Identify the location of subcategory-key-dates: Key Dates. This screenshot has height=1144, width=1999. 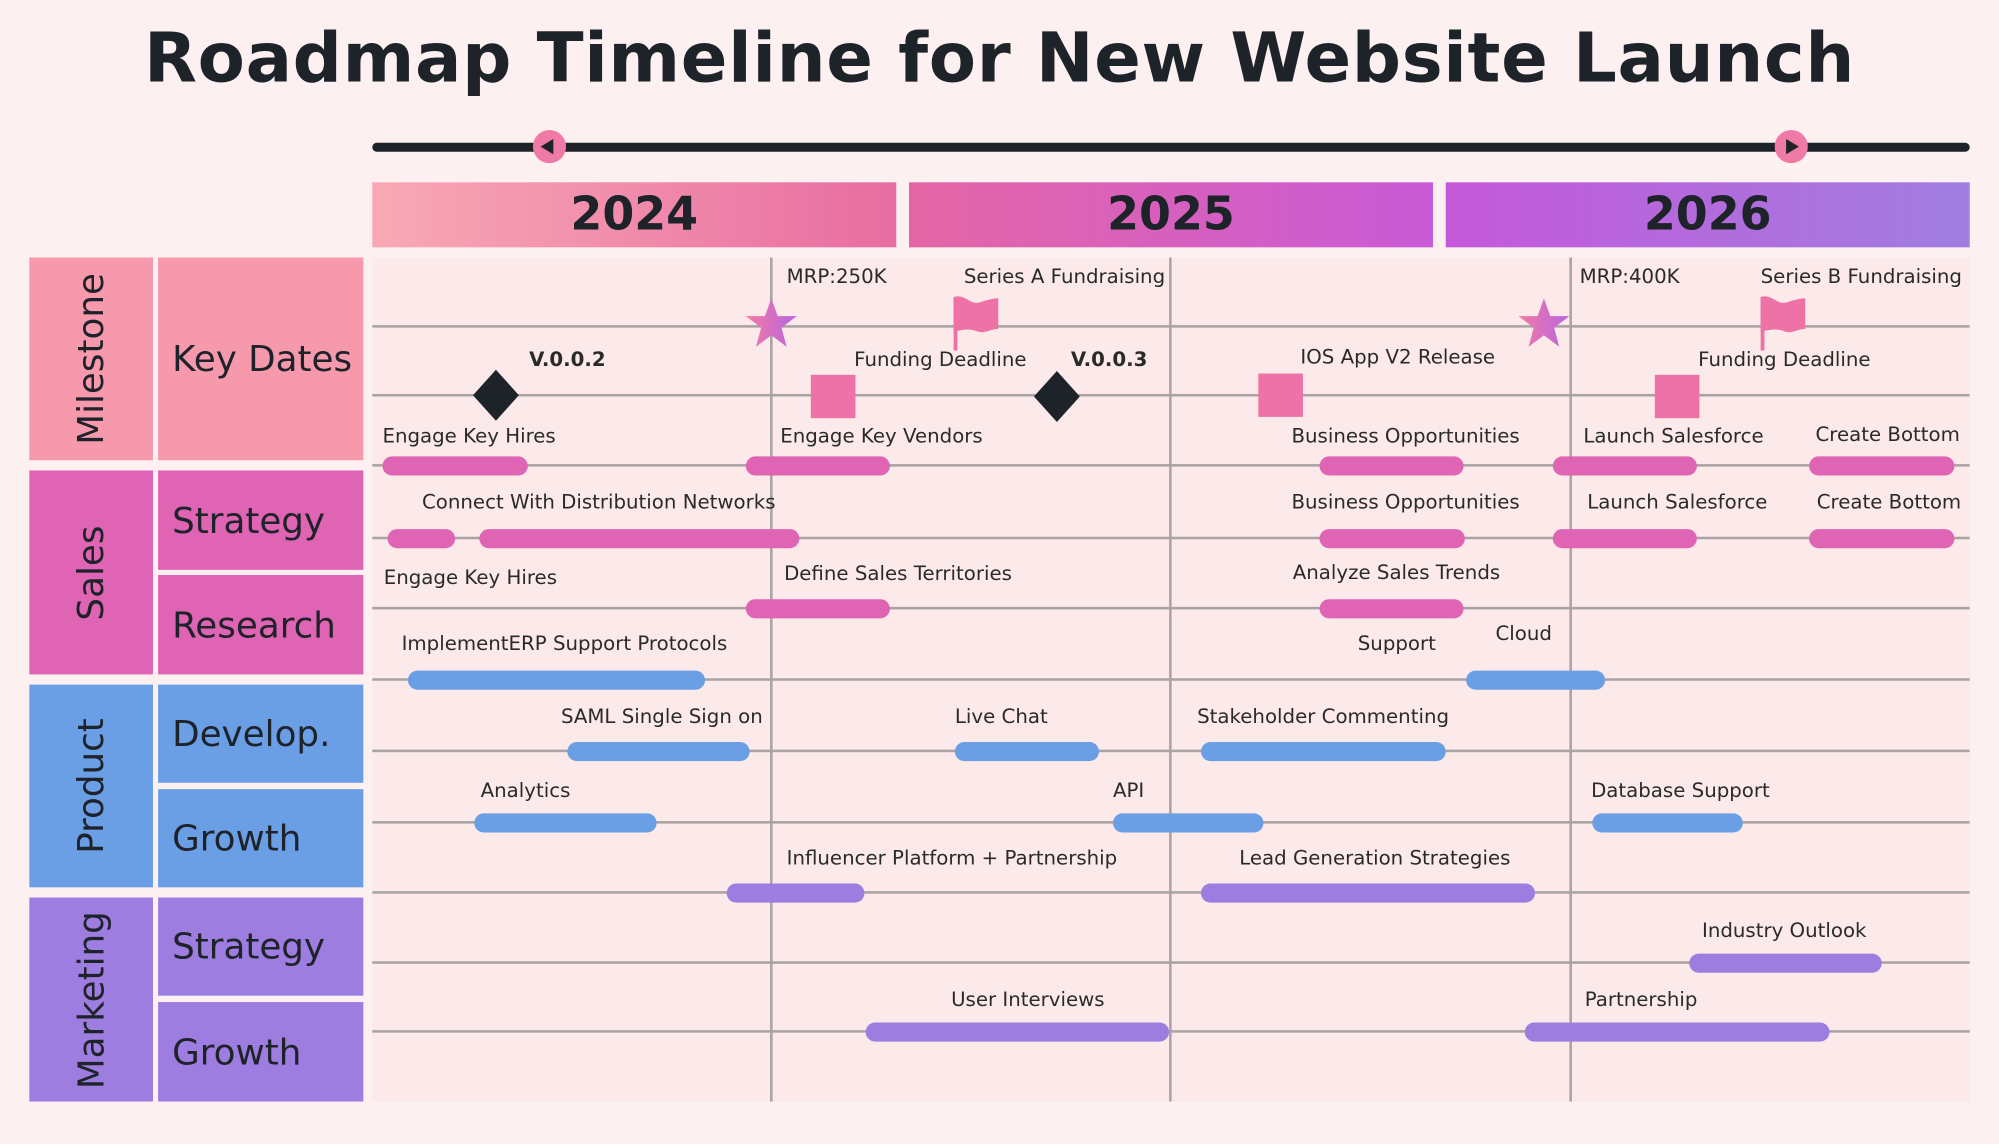
(261, 359).